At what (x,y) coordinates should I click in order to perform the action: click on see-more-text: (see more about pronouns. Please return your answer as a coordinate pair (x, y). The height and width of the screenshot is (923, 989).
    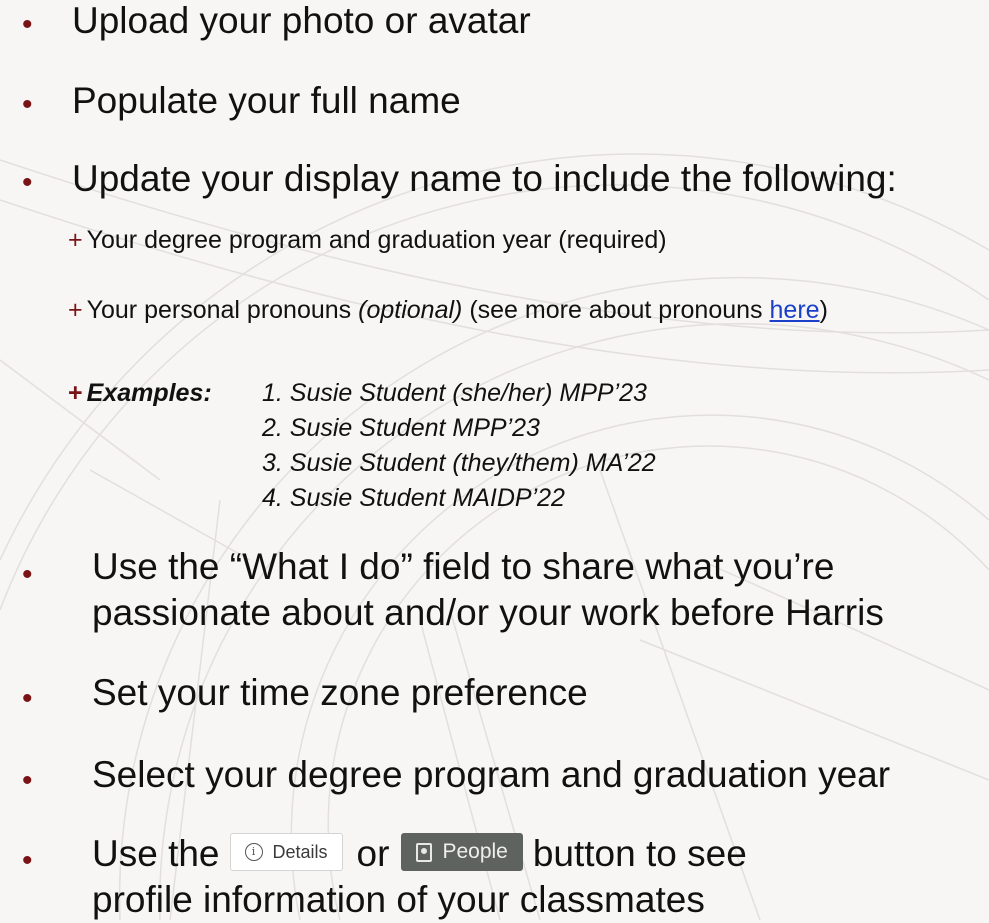
    Looking at the image, I should click on (616, 310).